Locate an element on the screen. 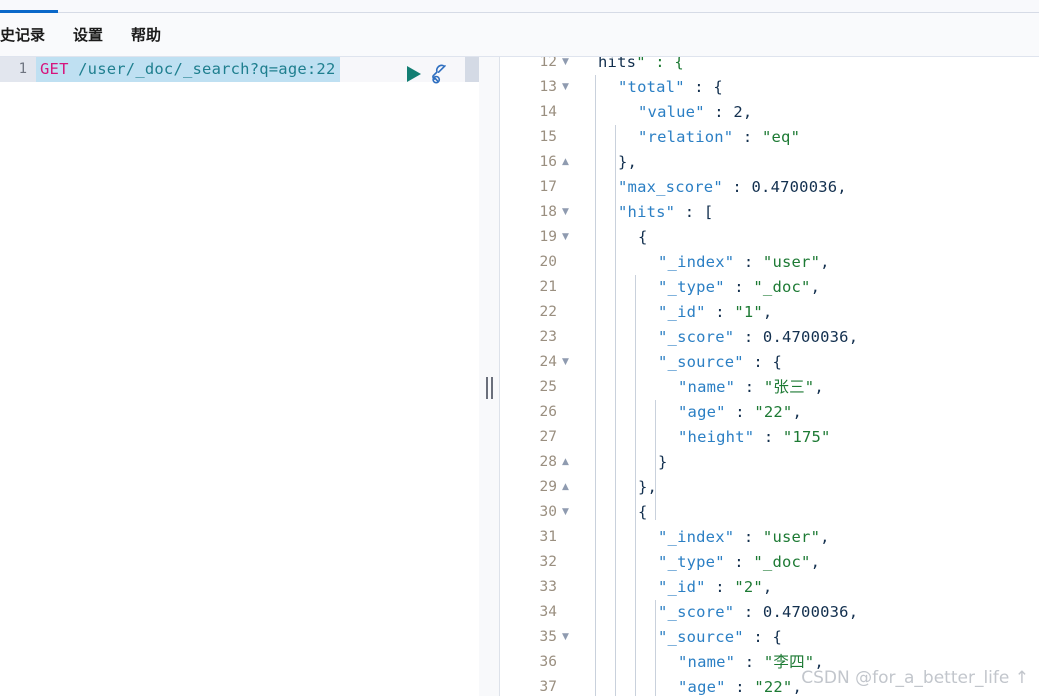 The width and height of the screenshot is (1039, 696). response-line-number: 33 is located at coordinates (548, 587).